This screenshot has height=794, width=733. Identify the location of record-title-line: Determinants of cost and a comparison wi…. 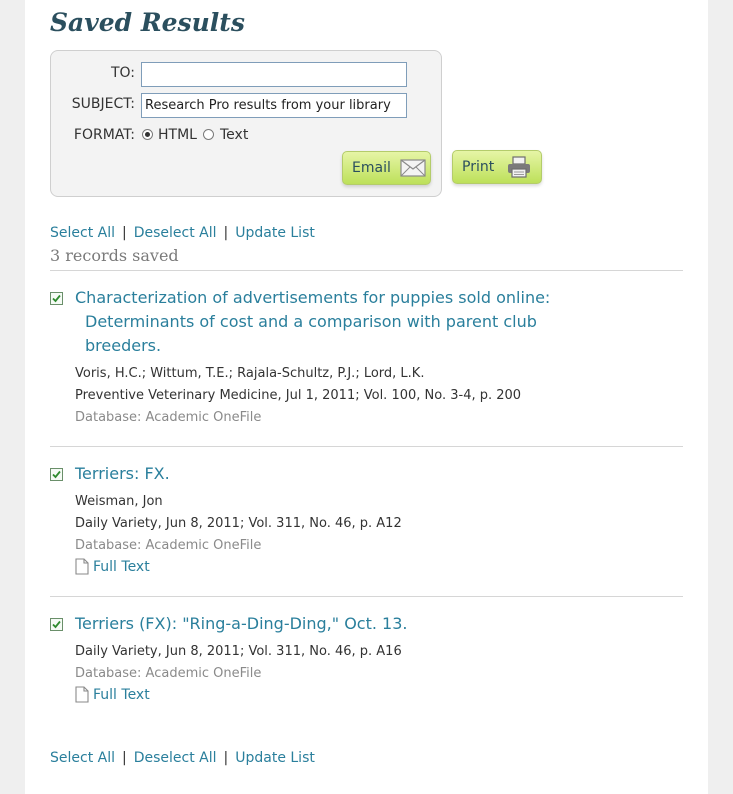
(311, 321).